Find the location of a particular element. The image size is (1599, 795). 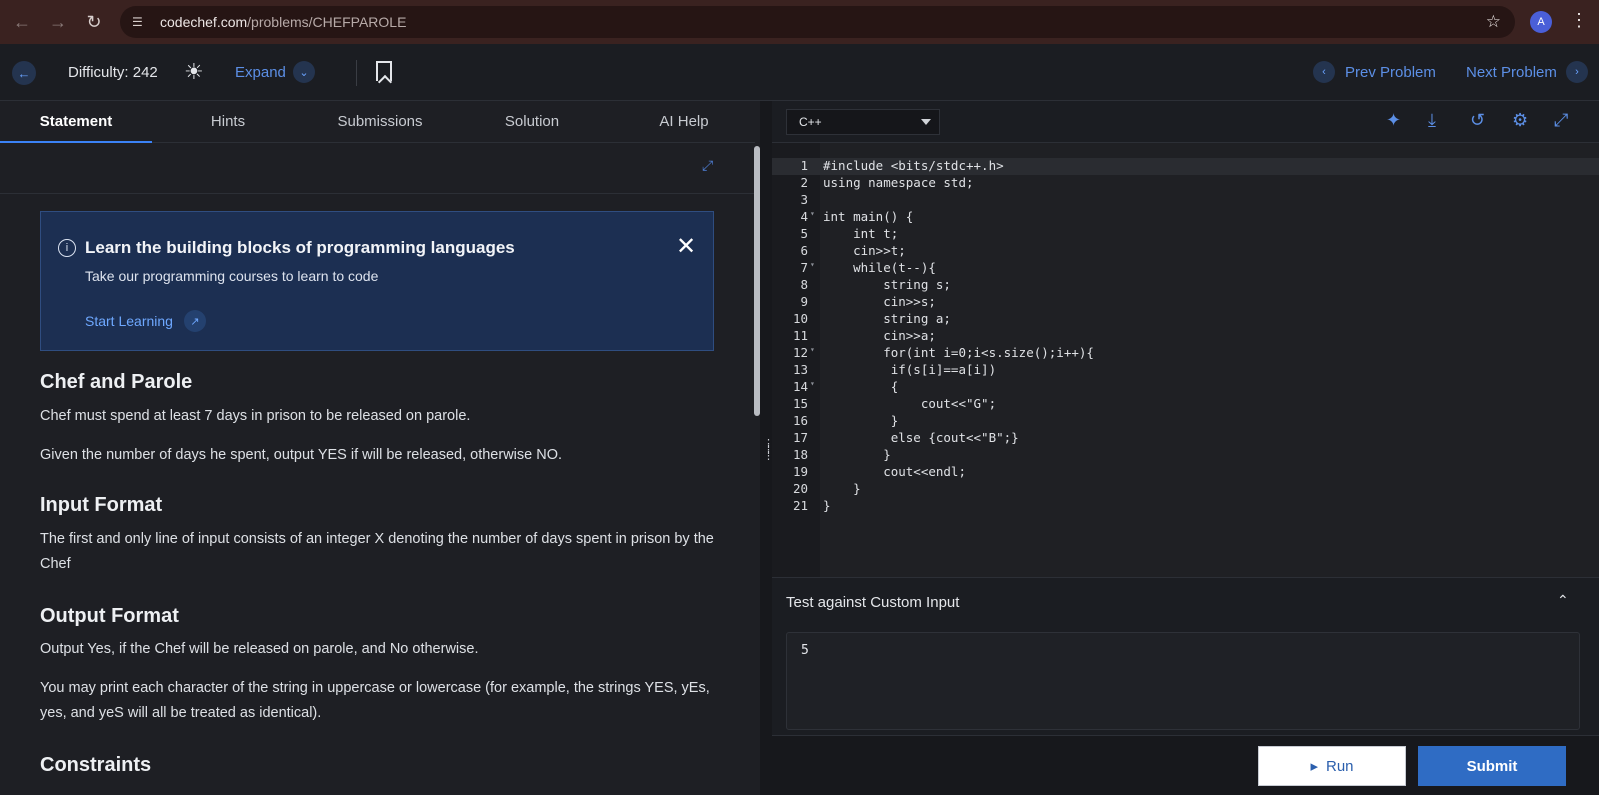

prev-problem-button: Prev Problem is located at coordinates (1390, 72).